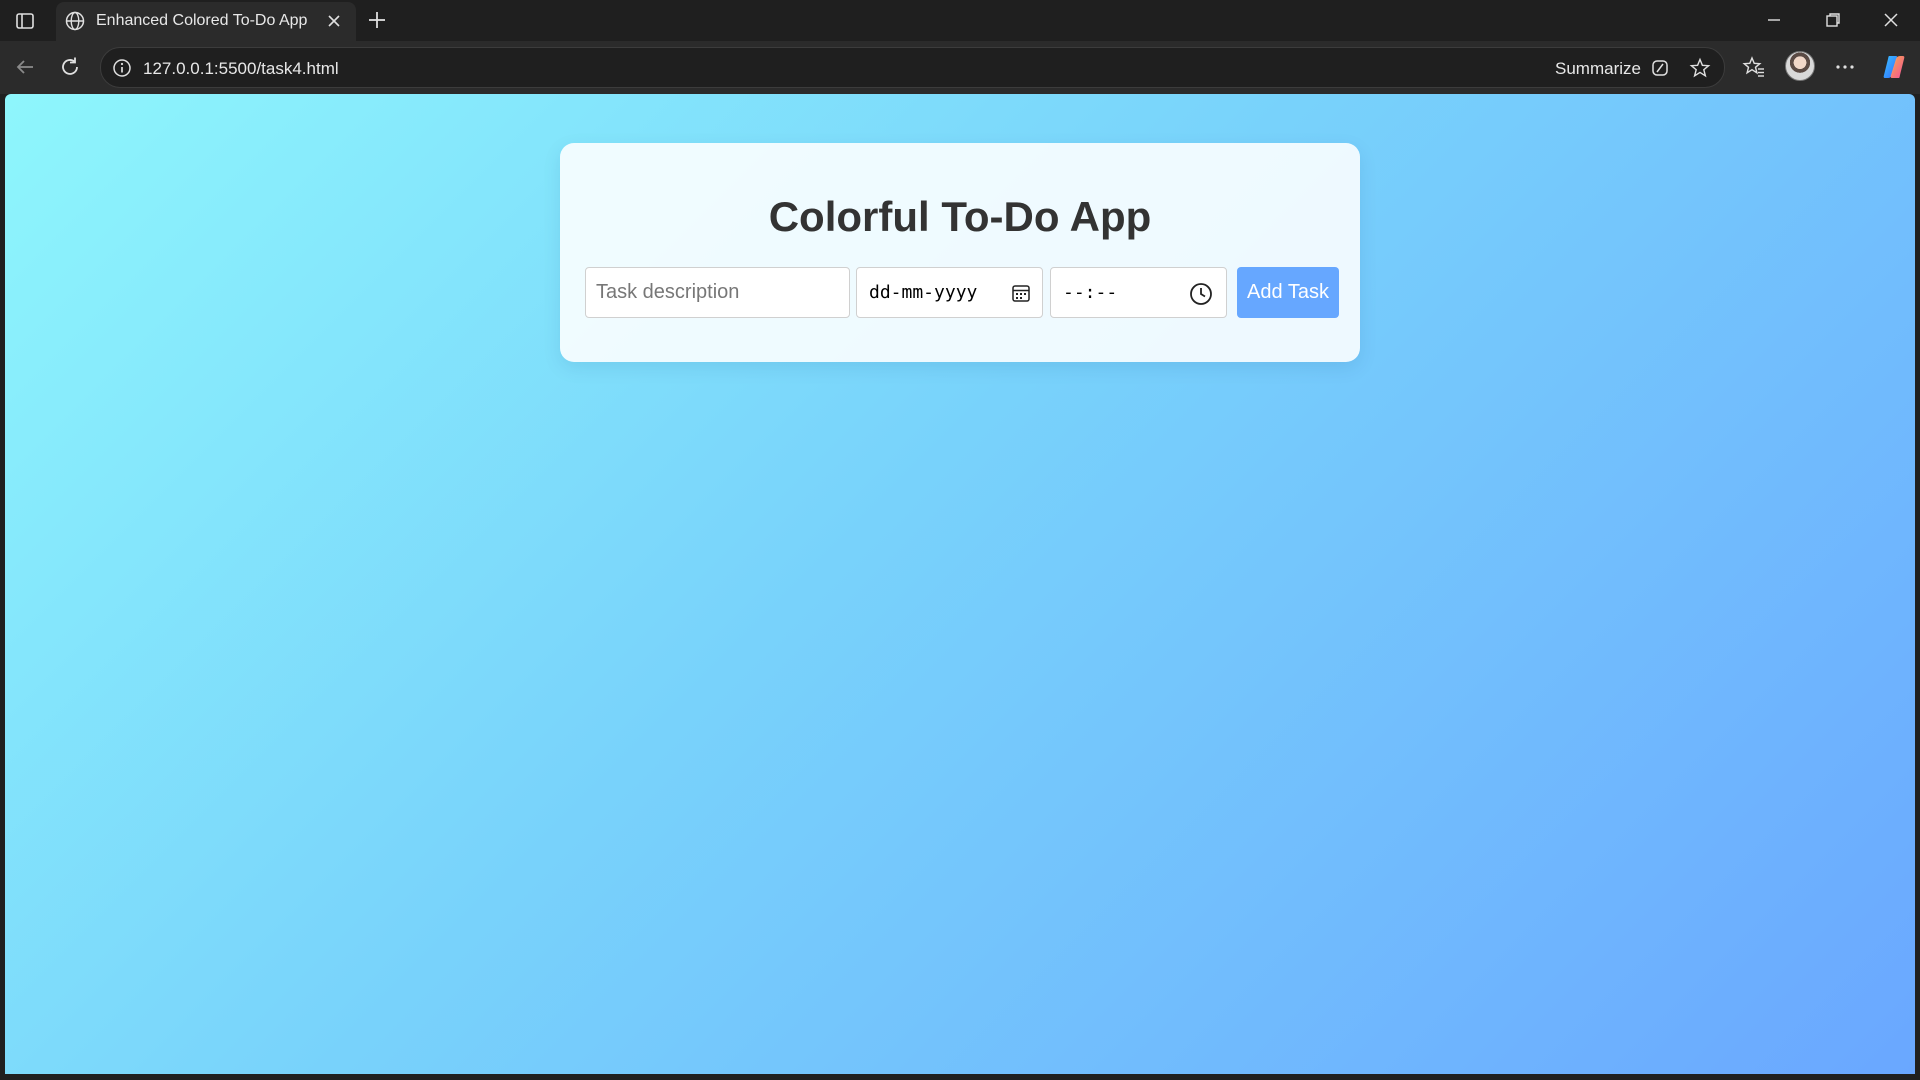 This screenshot has width=1920, height=1080. I want to click on browser-toolbar: 127.0.0.1:5500/task4.html Summarize, so click(960, 67).